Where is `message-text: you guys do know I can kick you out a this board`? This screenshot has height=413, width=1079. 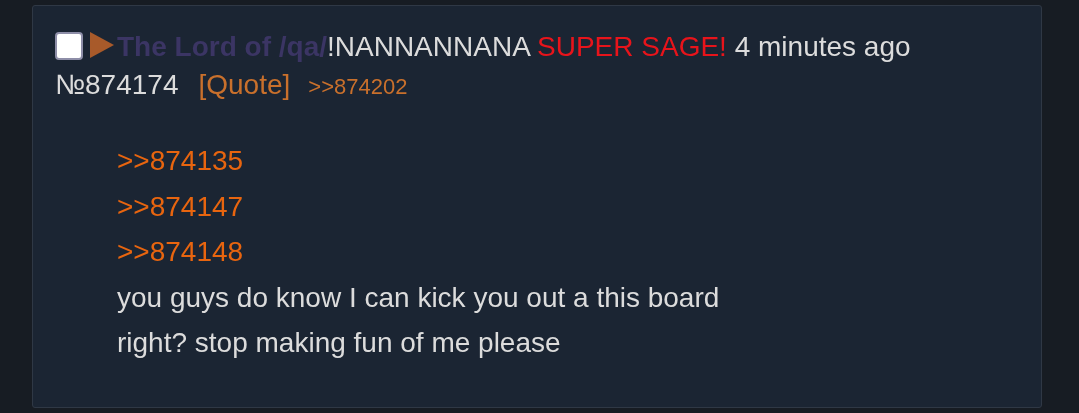 message-text: you guys do know I can kick you out a this board is located at coordinates (418, 297).